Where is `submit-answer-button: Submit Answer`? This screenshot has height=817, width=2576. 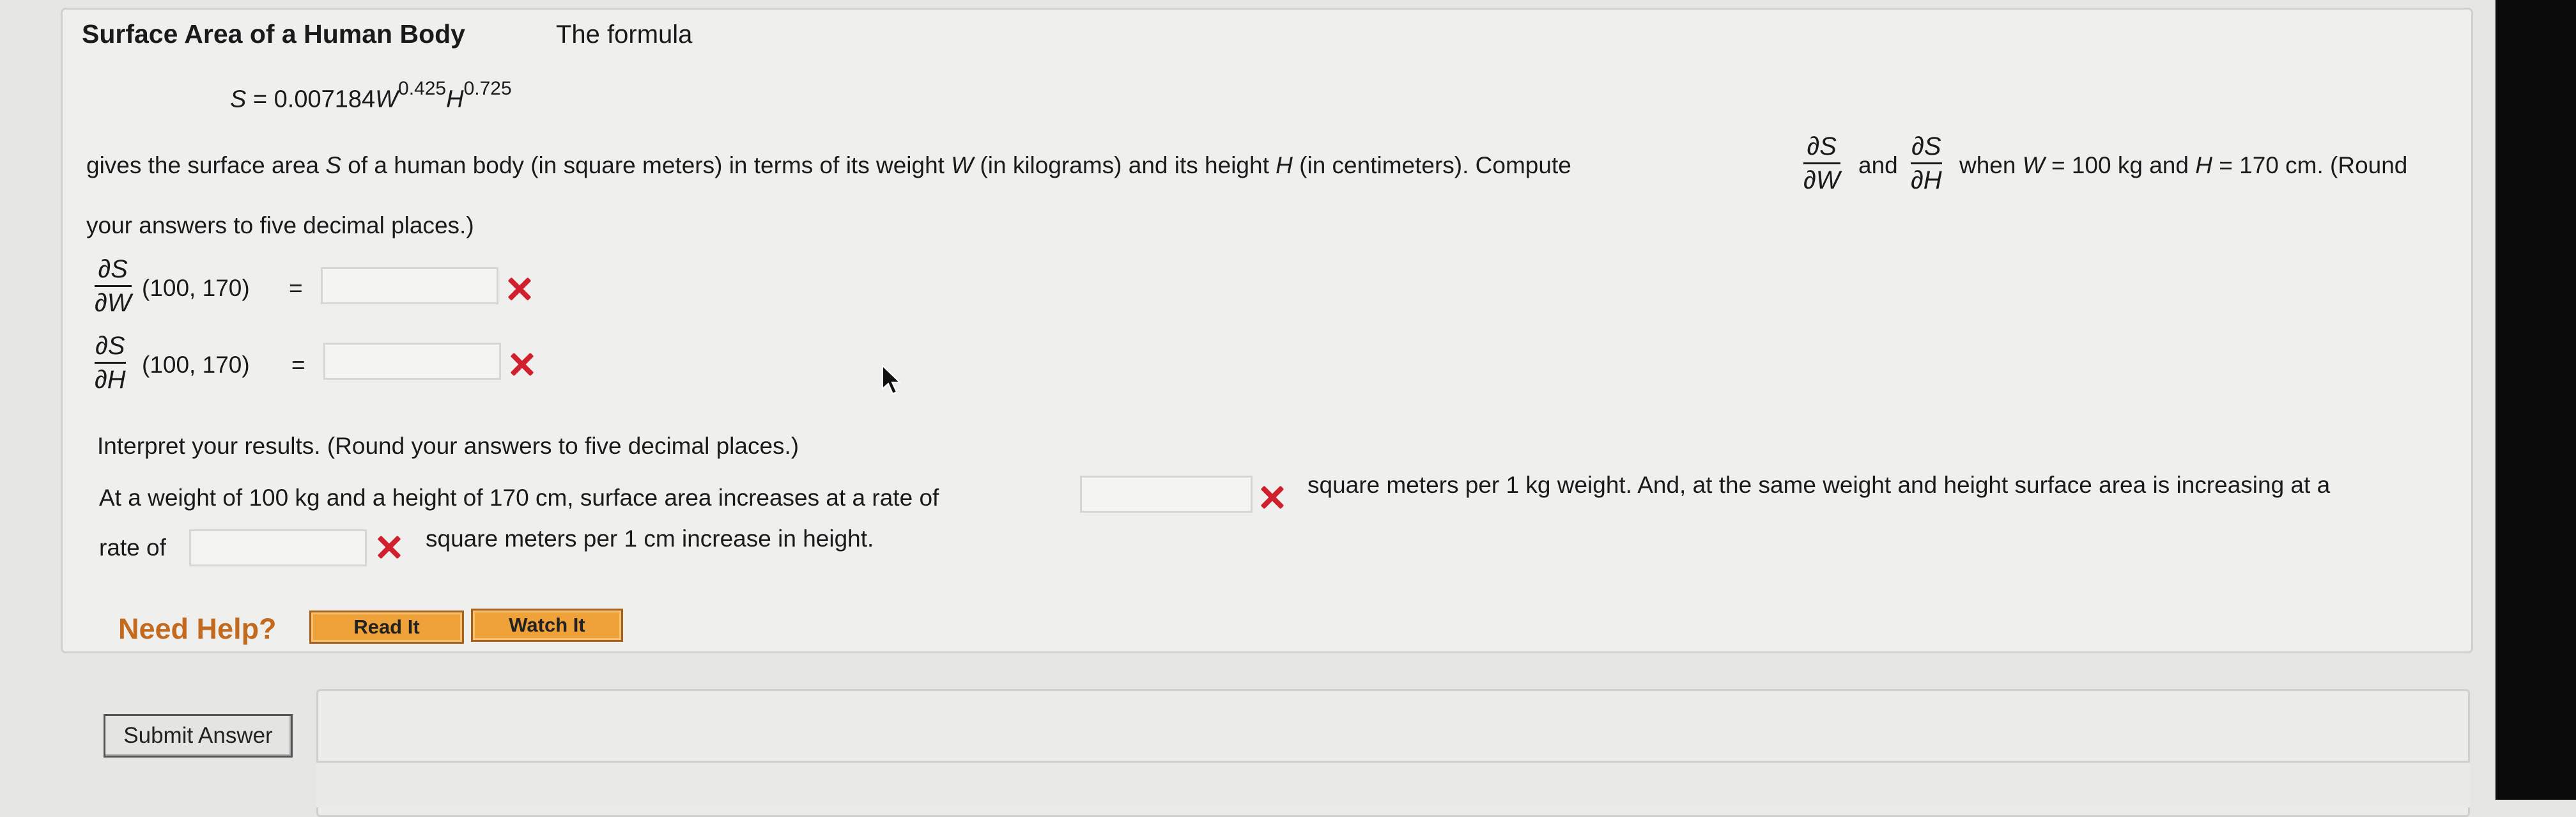 submit-answer-button: Submit Answer is located at coordinates (198, 736).